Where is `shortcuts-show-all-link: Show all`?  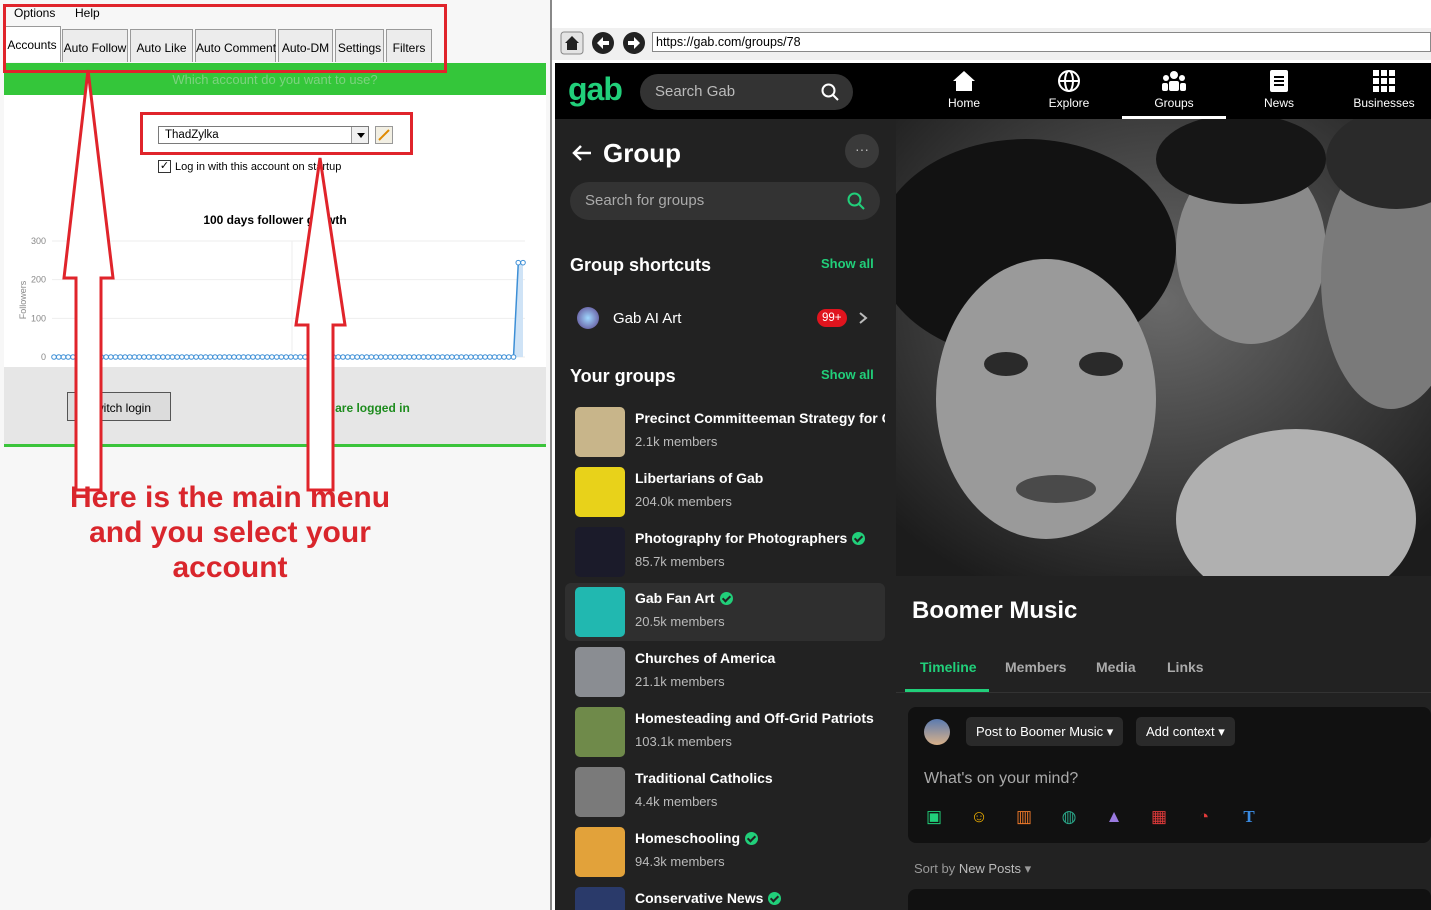
shortcuts-show-all-link: Show all is located at coordinates (847, 263).